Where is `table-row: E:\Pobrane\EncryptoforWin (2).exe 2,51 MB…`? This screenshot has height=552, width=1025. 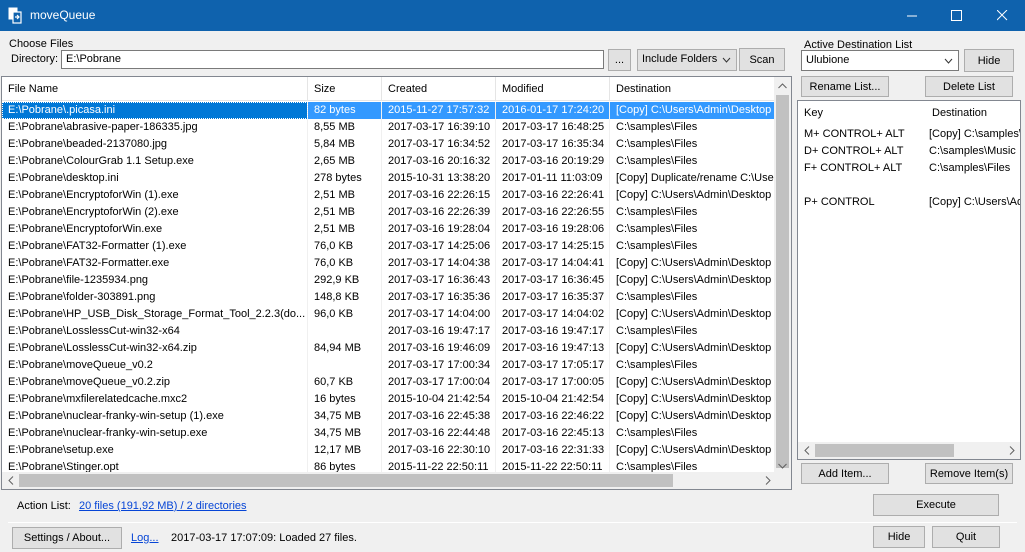 table-row: E:\Pobrane\EncryptoforWin (2).exe 2,51 MB… is located at coordinates (389, 212).